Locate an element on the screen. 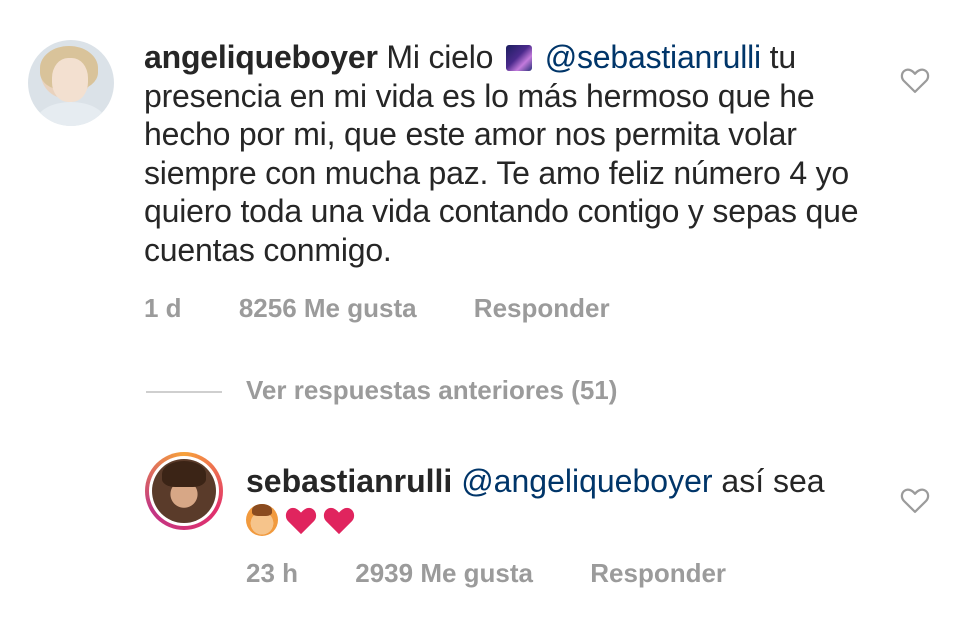 The image size is (969, 620). view-previous-replies-button: Ver respuestas anteriores (51) is located at coordinates (431, 390).